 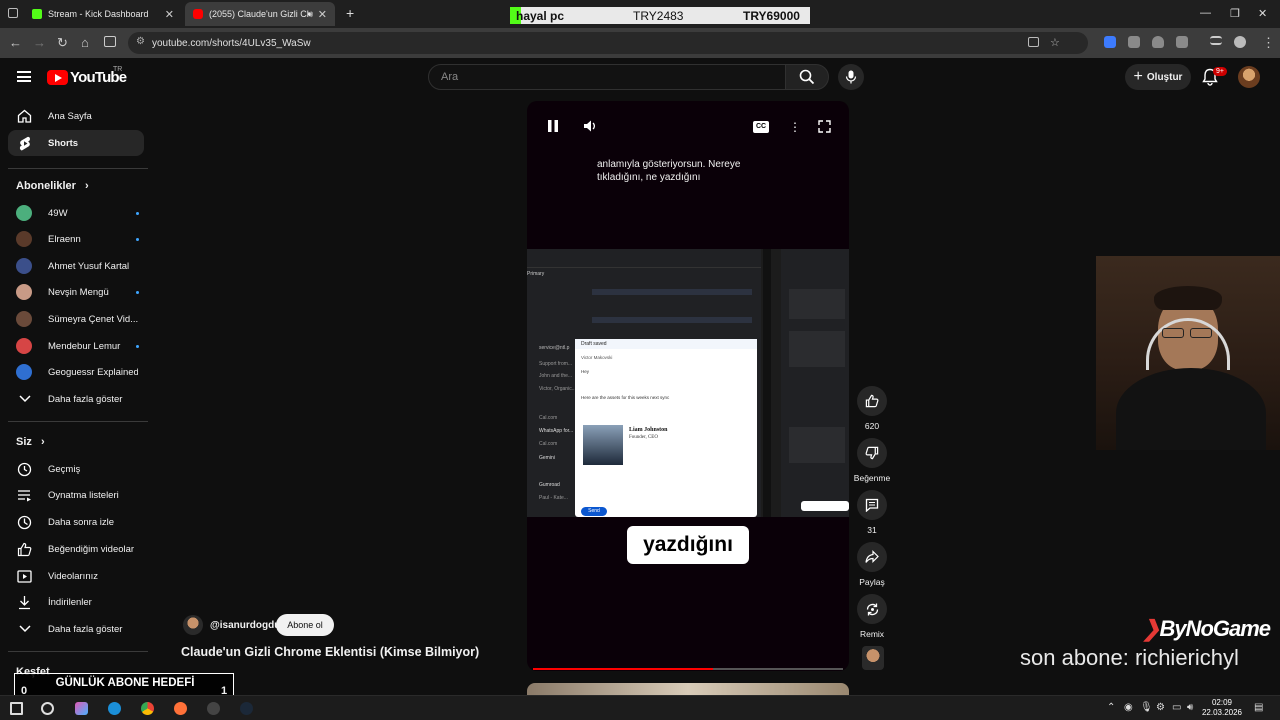 I want to click on pause-icon, so click(x=553, y=127).